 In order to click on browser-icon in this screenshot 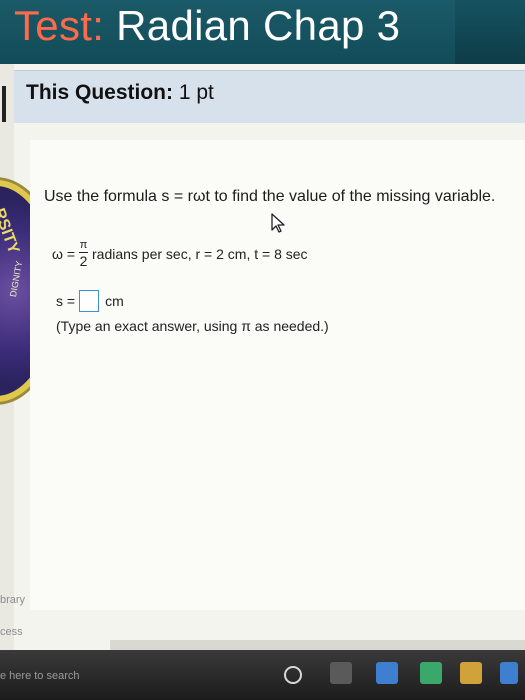, I will do `click(387, 673)`.